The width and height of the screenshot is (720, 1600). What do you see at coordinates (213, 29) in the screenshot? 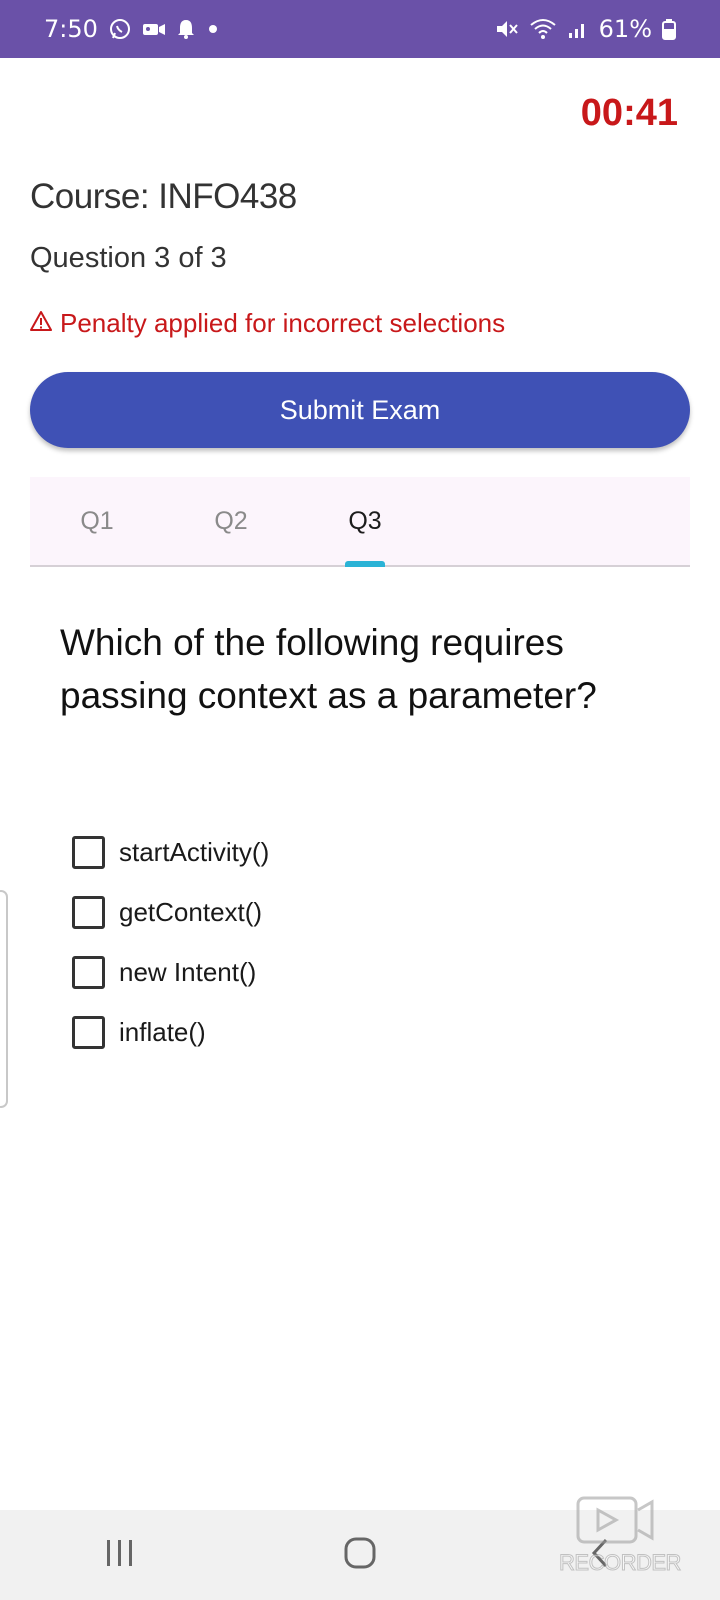
I see `dot-icon` at bounding box center [213, 29].